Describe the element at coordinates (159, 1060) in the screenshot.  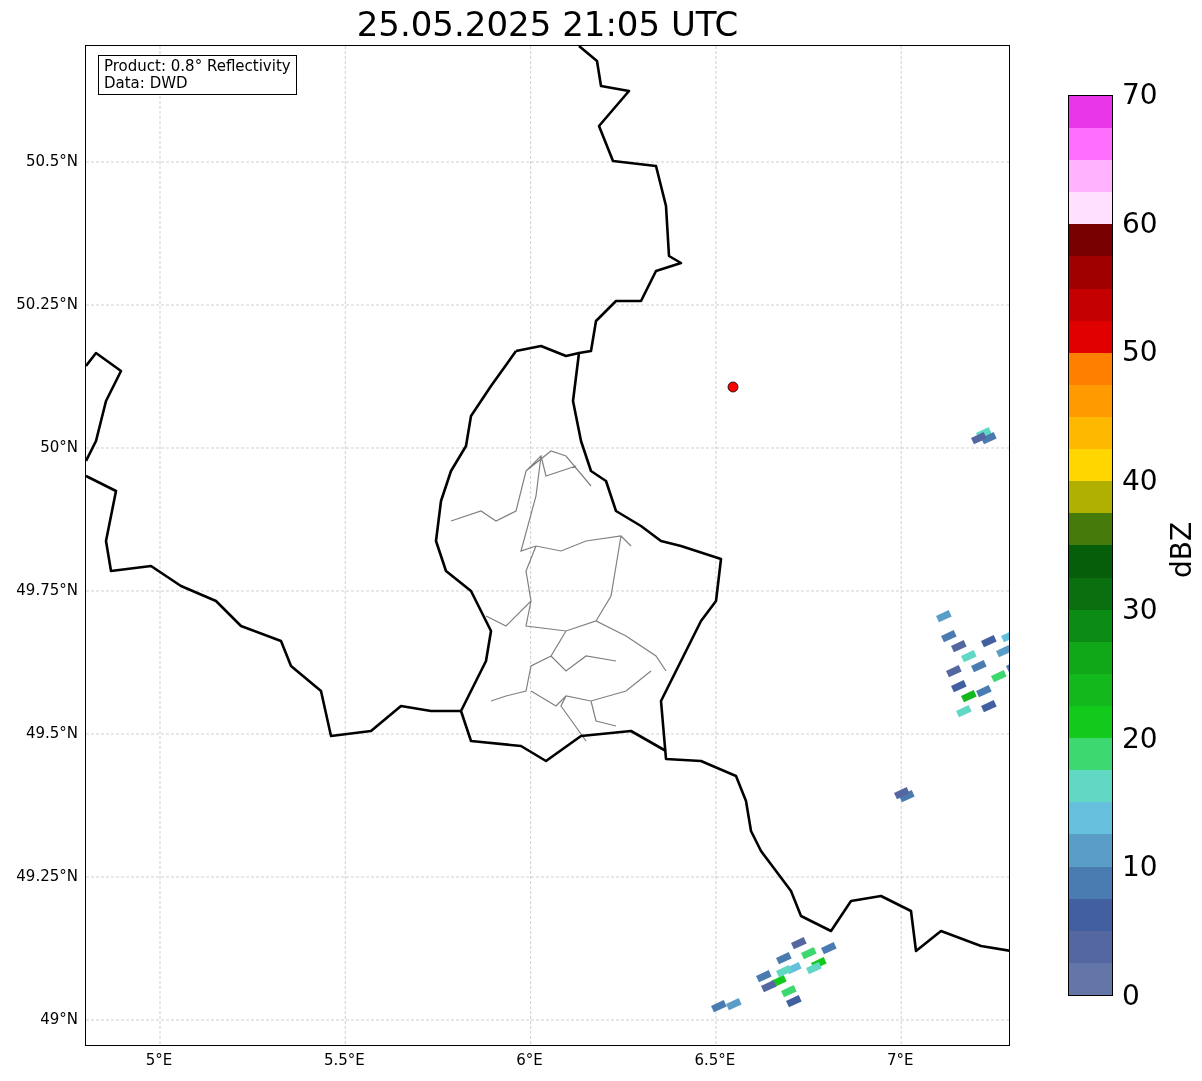
I see `tick-label: 5°E` at that location.